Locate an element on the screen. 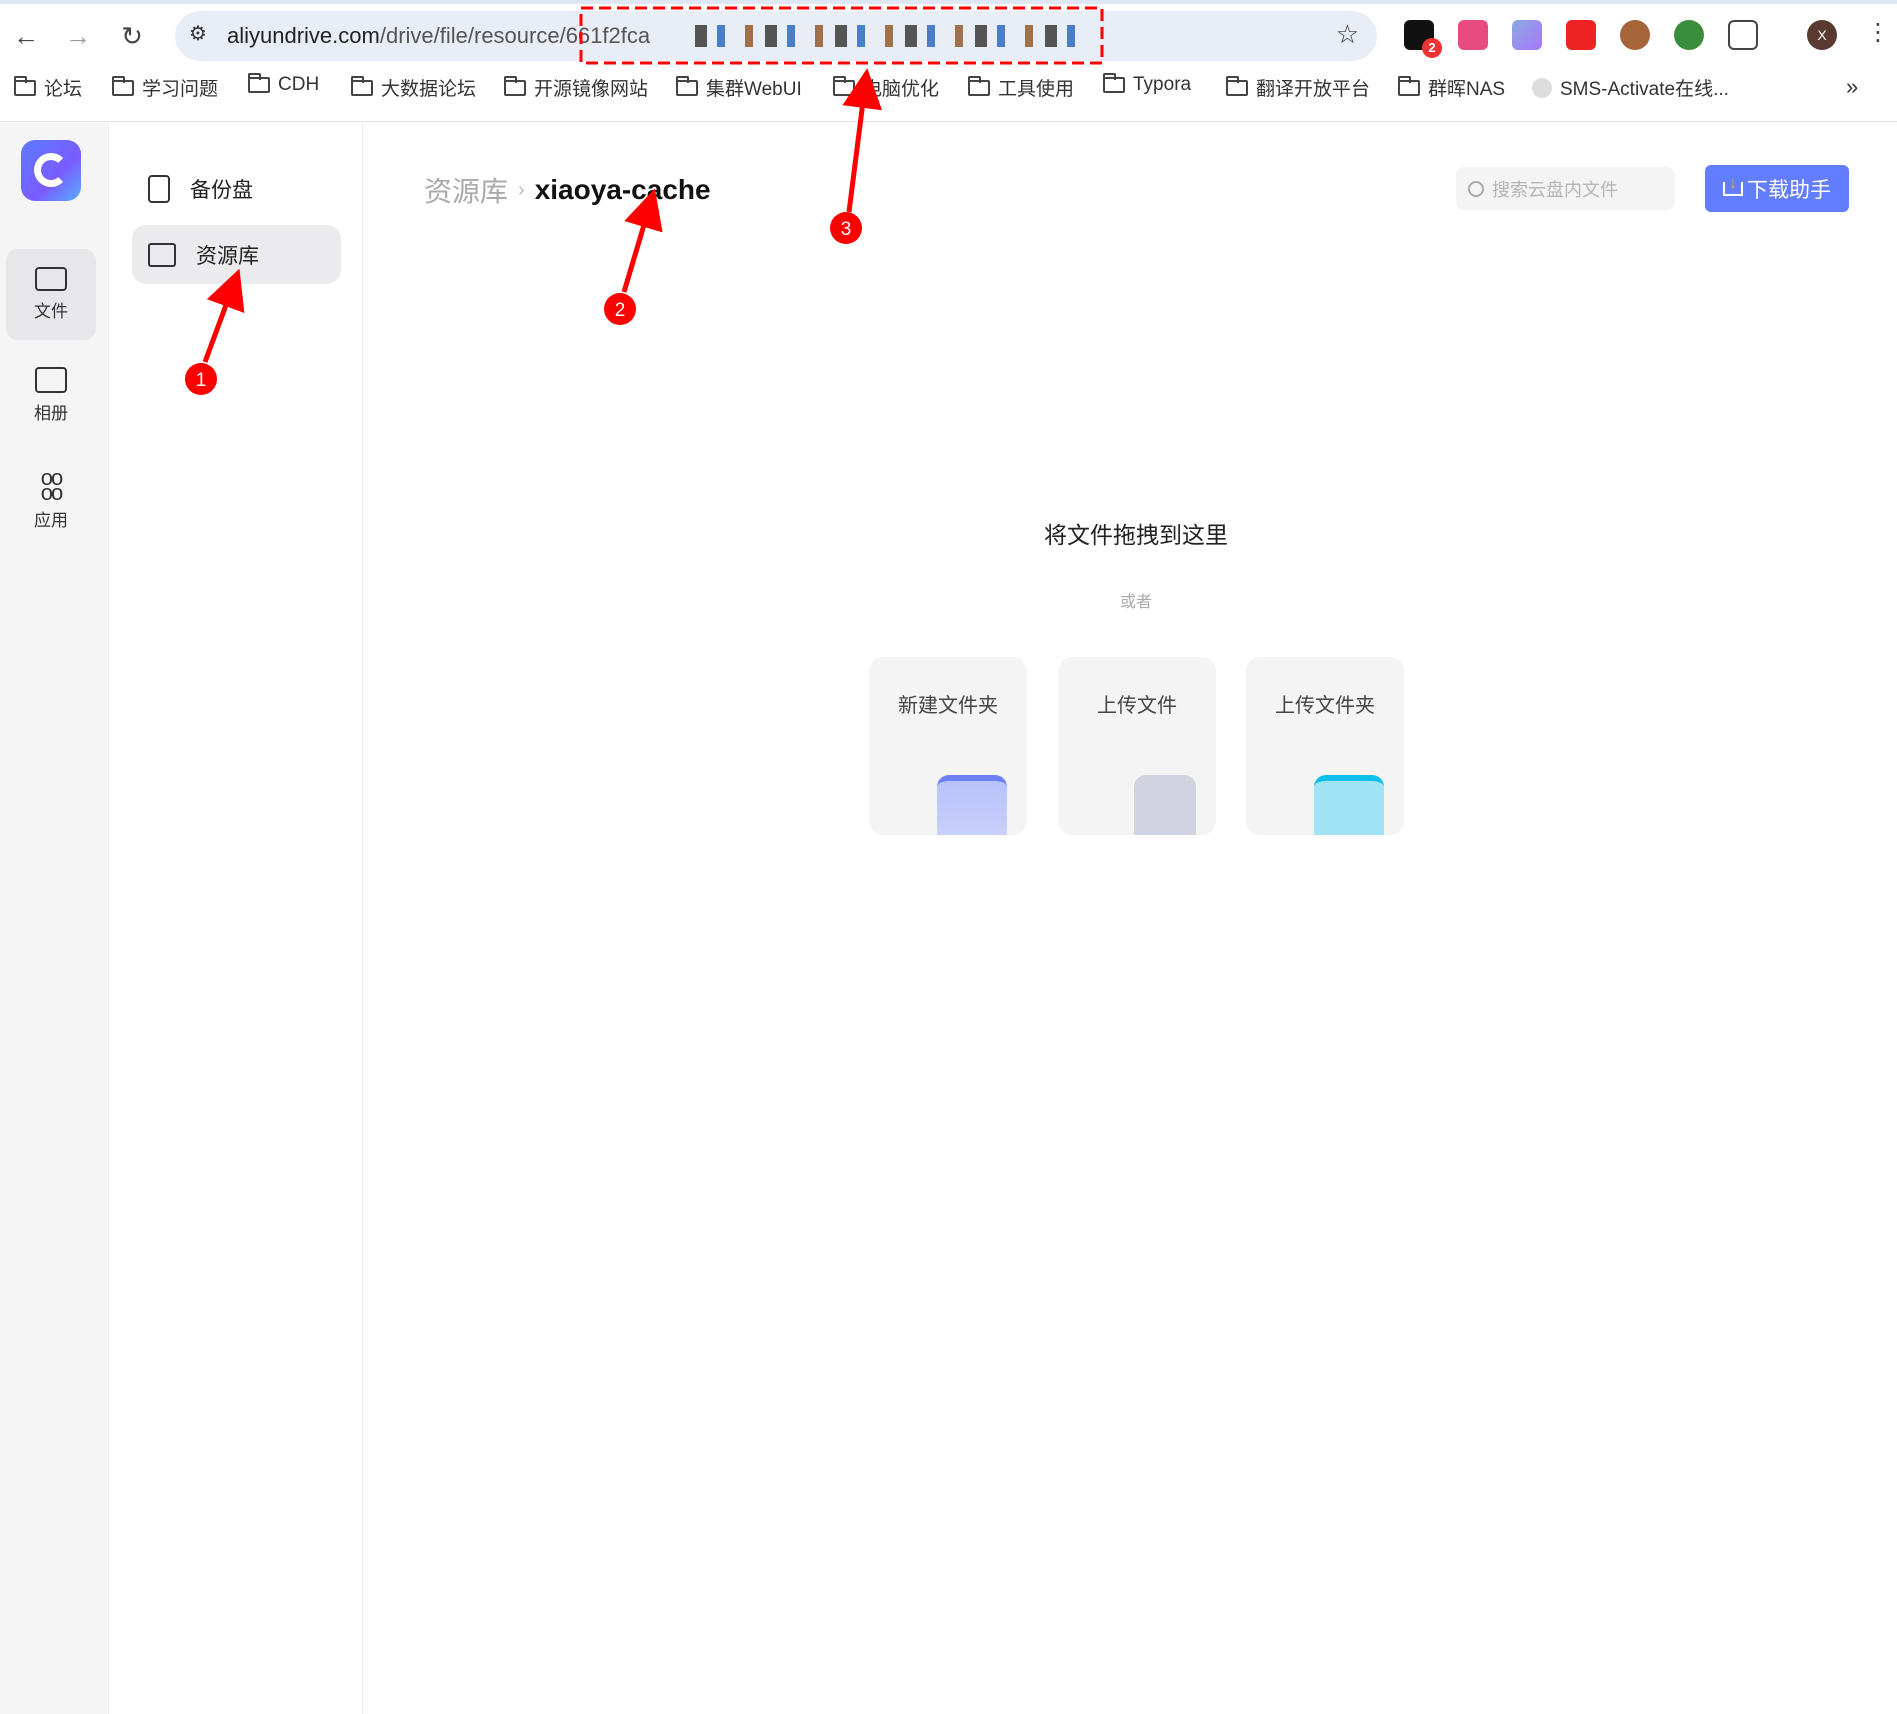 The width and height of the screenshot is (1897, 1714). app-rail: 文件 相册 oo oo 应用 is located at coordinates (54, 918).